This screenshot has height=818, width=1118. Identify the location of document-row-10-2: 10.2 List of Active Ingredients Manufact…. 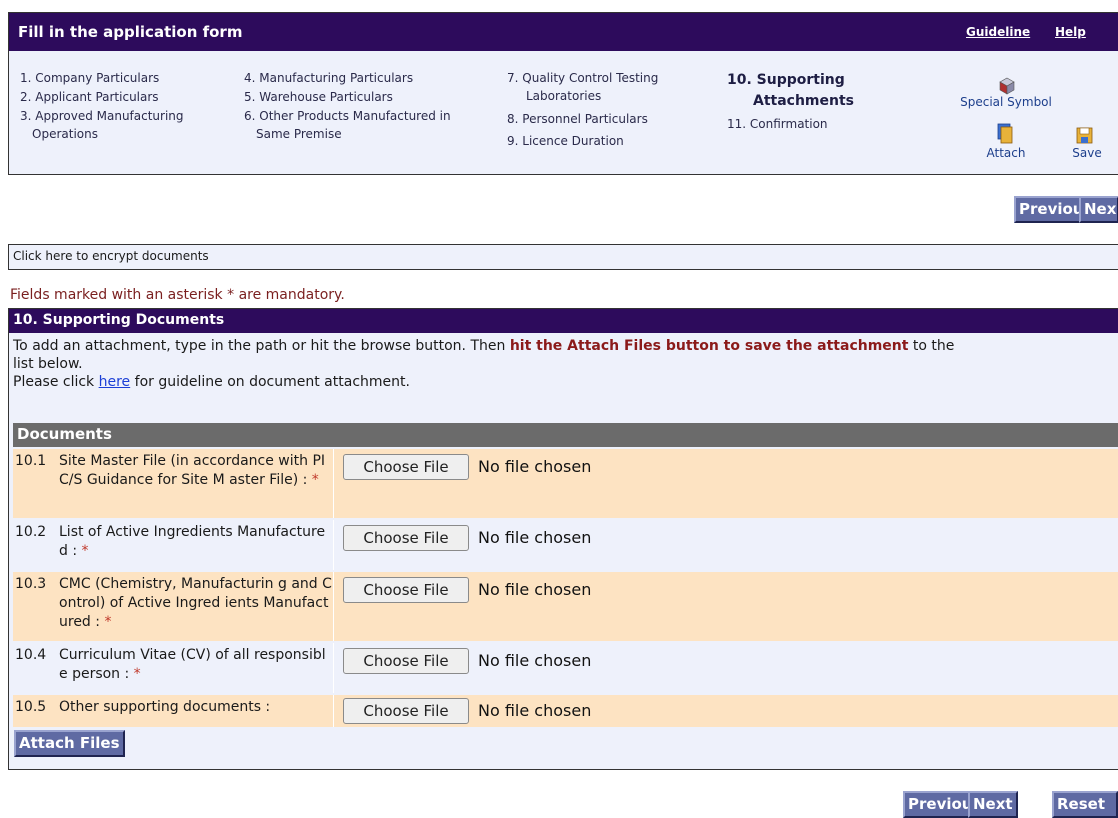
(565, 545).